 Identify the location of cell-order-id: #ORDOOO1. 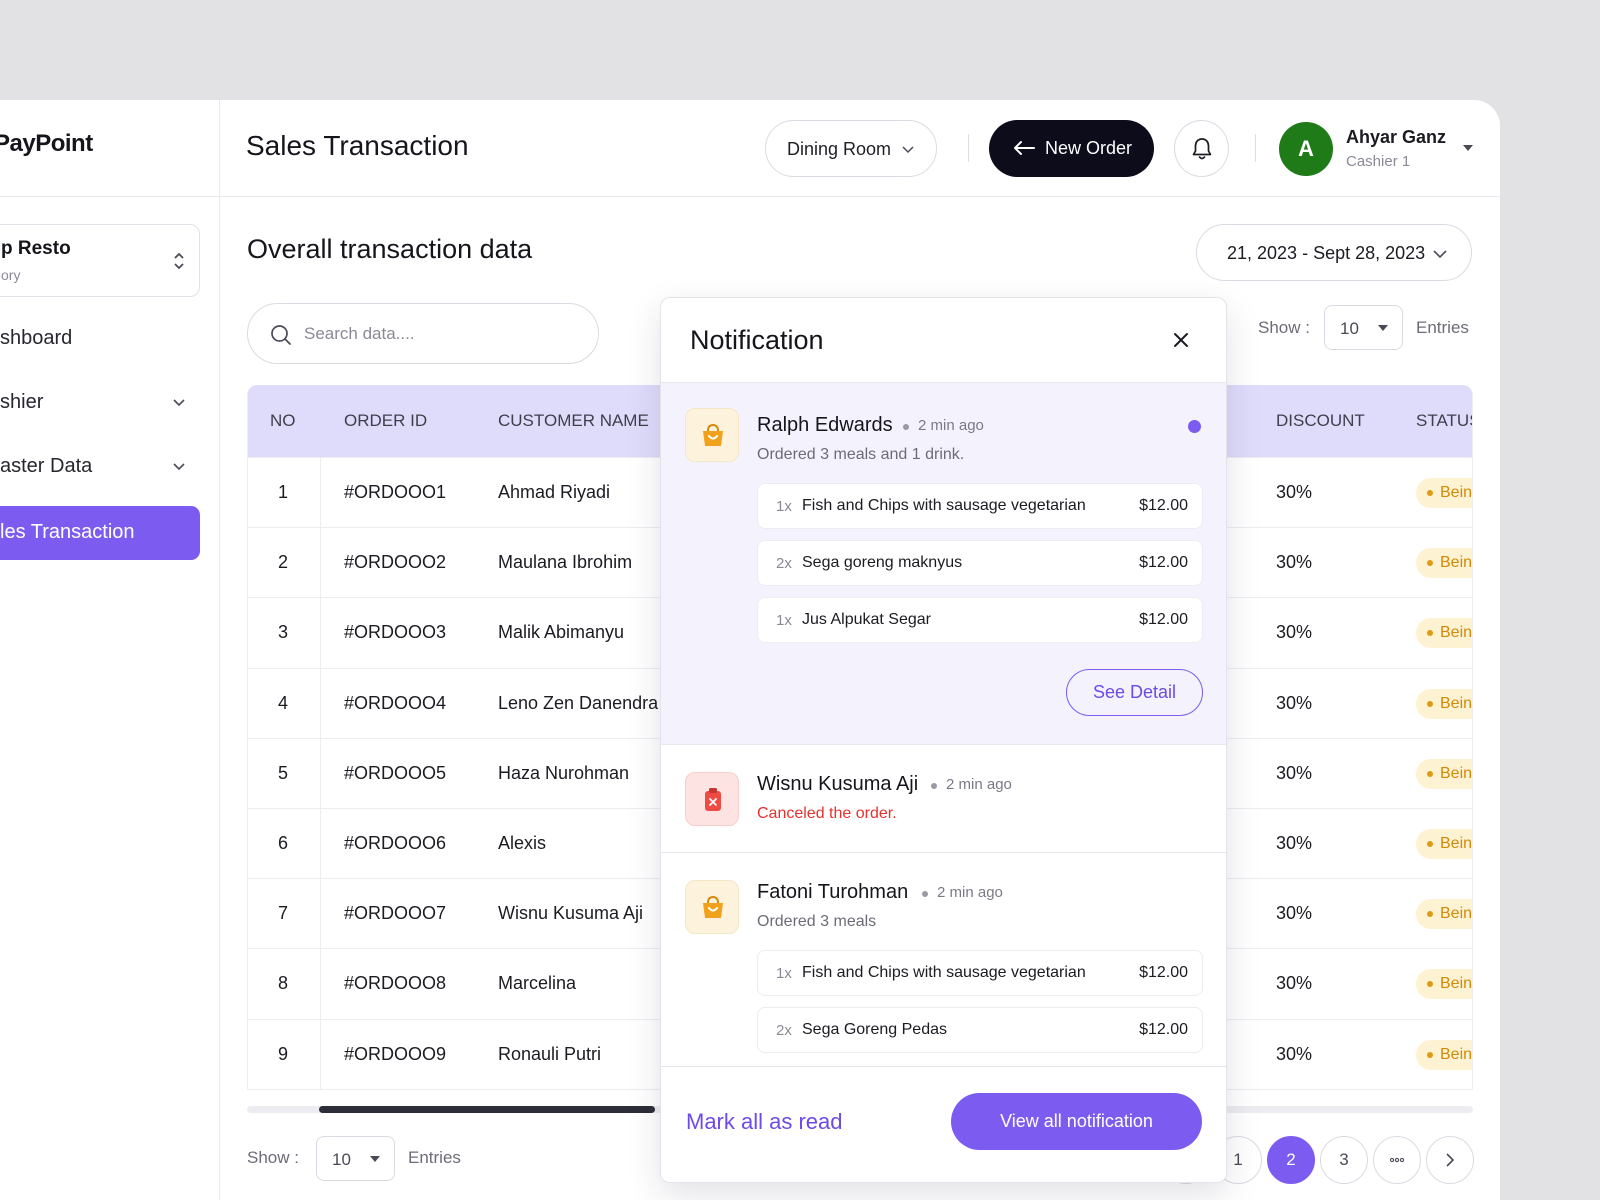
(395, 492).